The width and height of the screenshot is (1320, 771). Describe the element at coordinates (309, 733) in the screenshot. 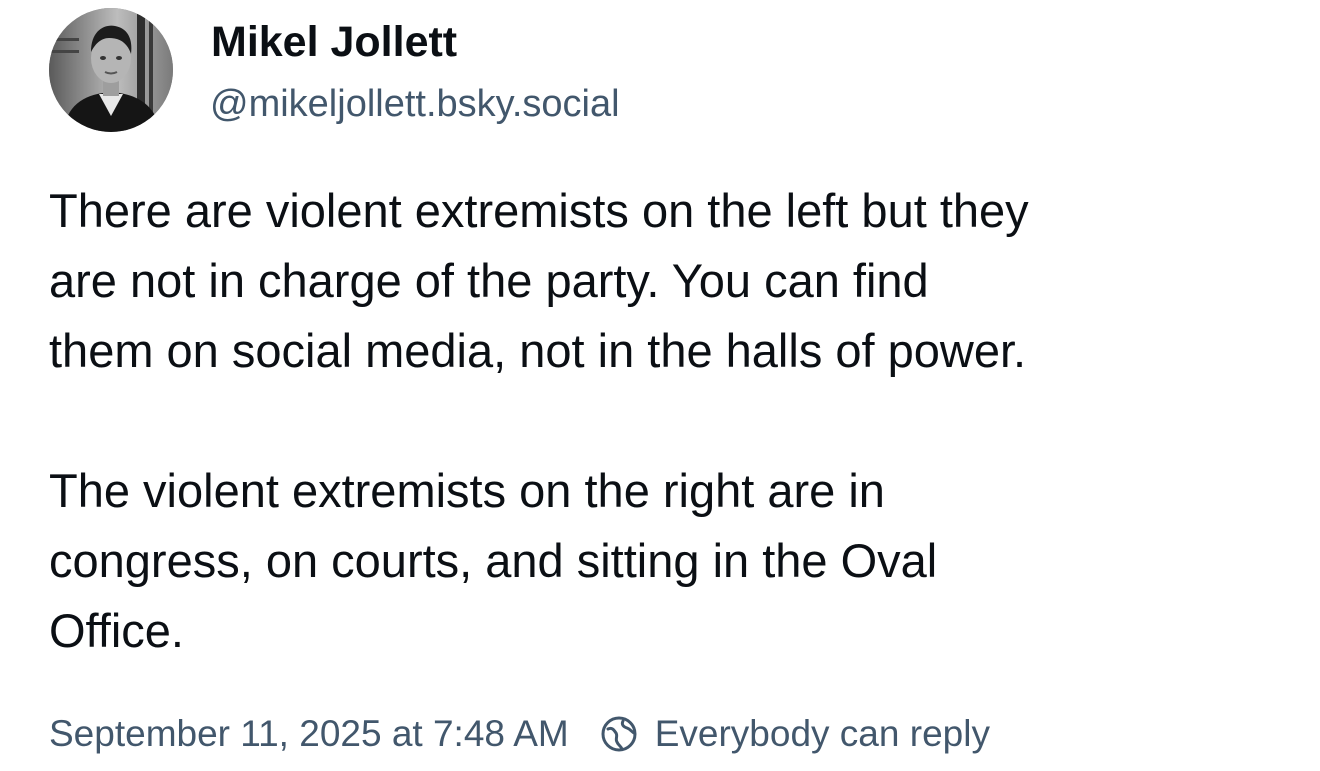

I see `post-timestamp: September 11, 2025 at 7:48 AM` at that location.